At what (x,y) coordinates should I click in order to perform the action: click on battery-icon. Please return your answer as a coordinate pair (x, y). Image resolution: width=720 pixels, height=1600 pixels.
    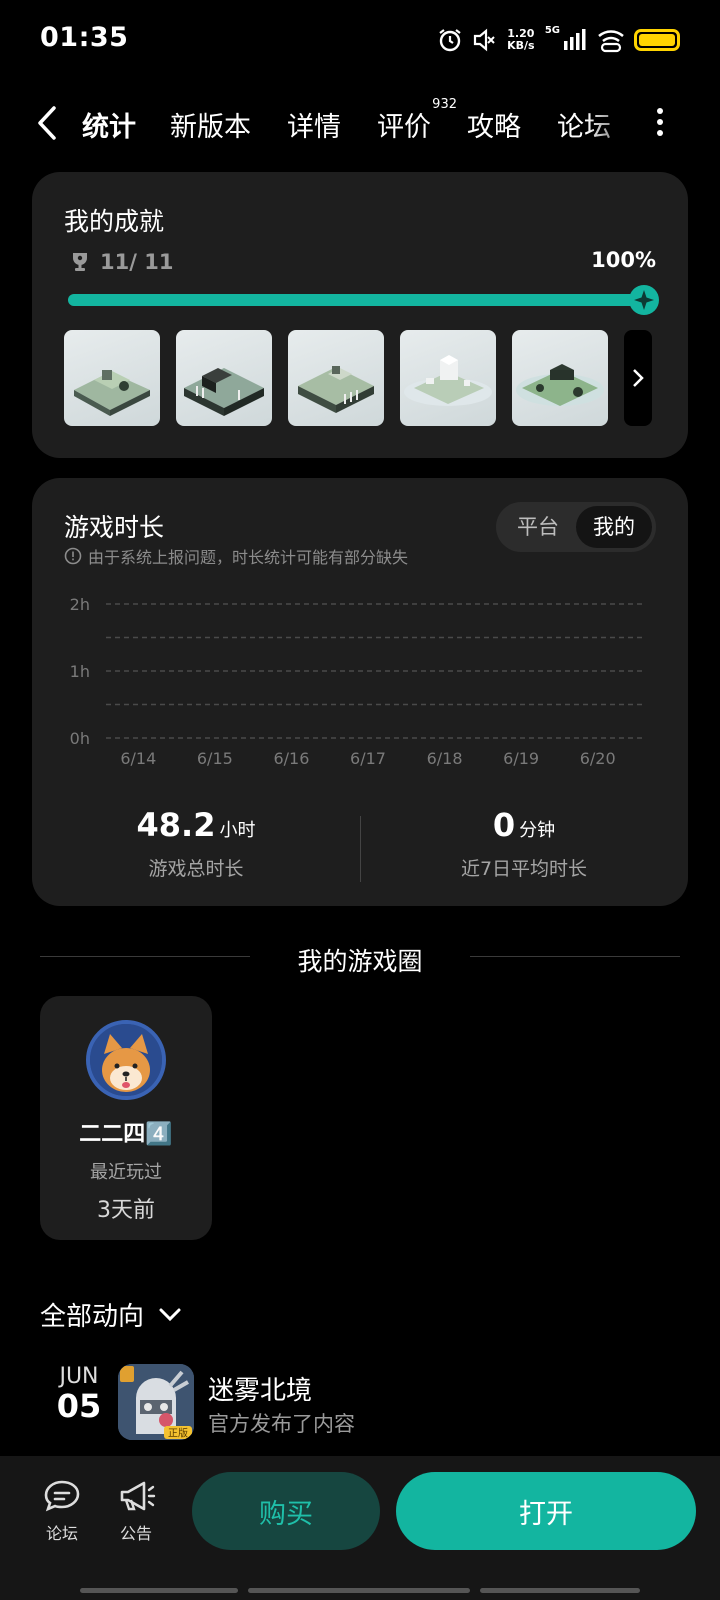
    Looking at the image, I should click on (657, 40).